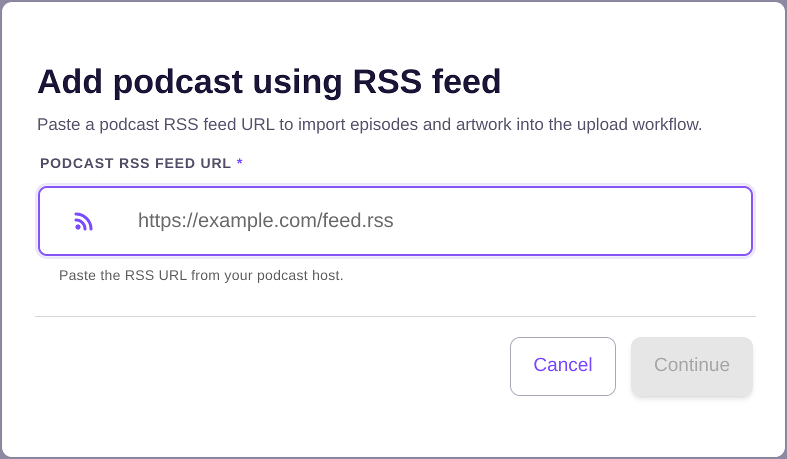 This screenshot has height=459, width=787. What do you see at coordinates (563, 366) in the screenshot?
I see `cancel-button: Cancel` at bounding box center [563, 366].